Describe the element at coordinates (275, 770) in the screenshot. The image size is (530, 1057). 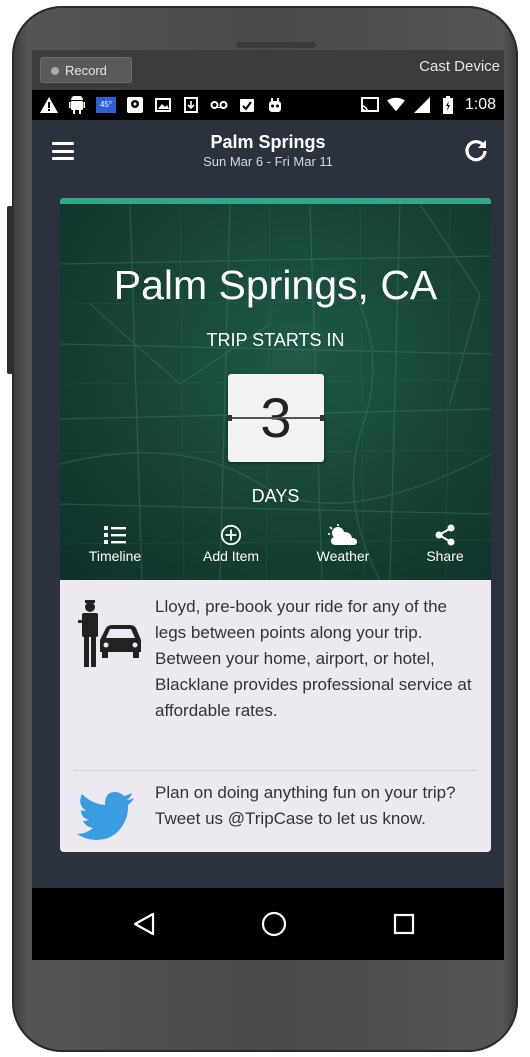
I see `promo-divider` at that location.